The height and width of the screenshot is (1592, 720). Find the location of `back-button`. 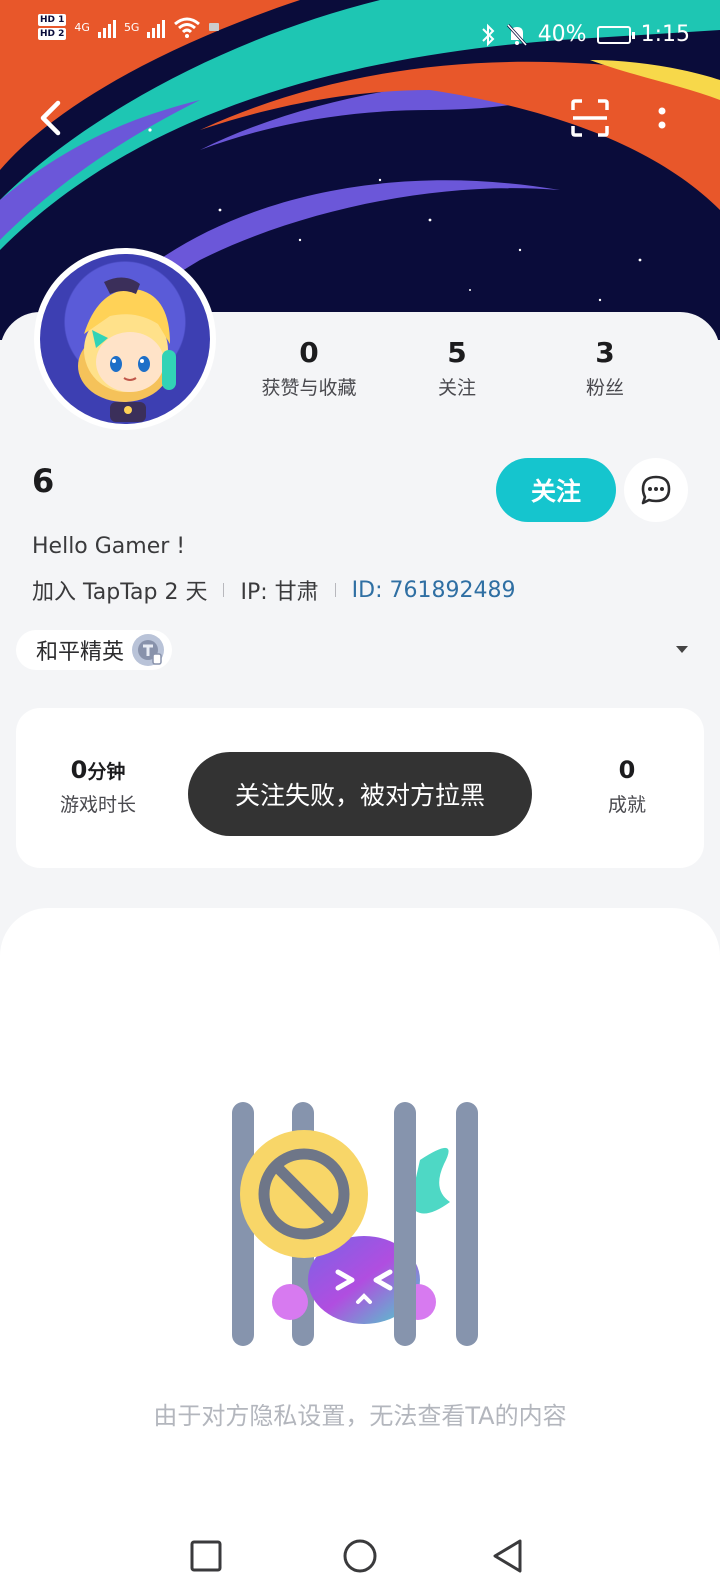

back-button is located at coordinates (50, 118).